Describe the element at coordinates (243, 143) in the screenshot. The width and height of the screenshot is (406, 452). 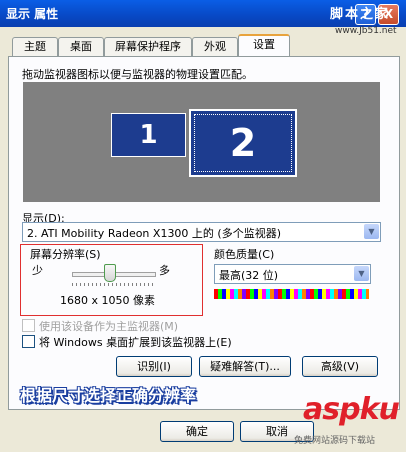
I see `monitor-2: 2` at that location.